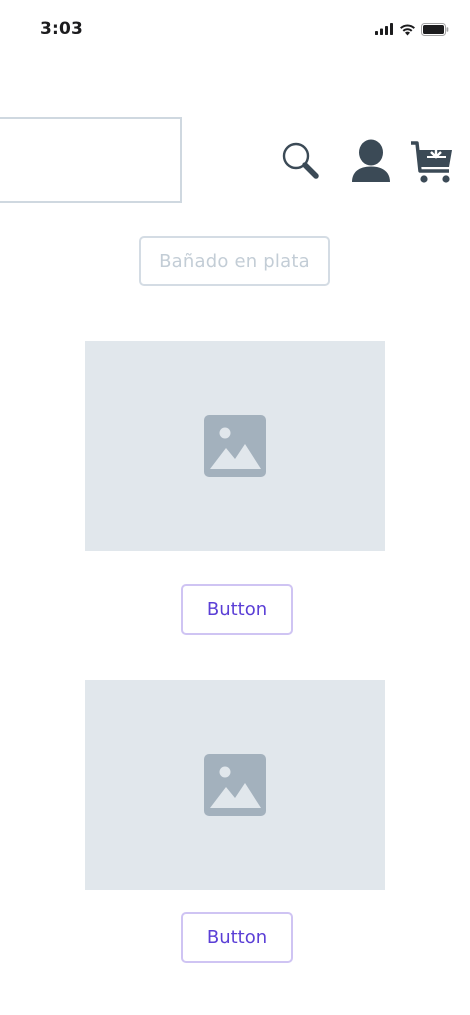  Describe the element at coordinates (407, 29) in the screenshot. I see `wifi-icon` at that location.